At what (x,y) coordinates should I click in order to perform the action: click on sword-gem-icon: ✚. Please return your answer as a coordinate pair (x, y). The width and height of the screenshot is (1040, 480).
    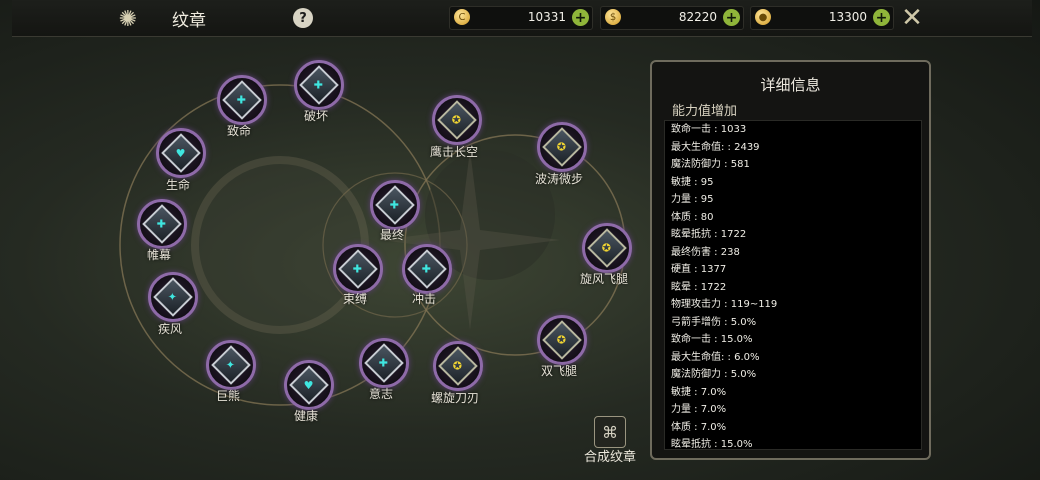
    Looking at the image, I should click on (395, 205).